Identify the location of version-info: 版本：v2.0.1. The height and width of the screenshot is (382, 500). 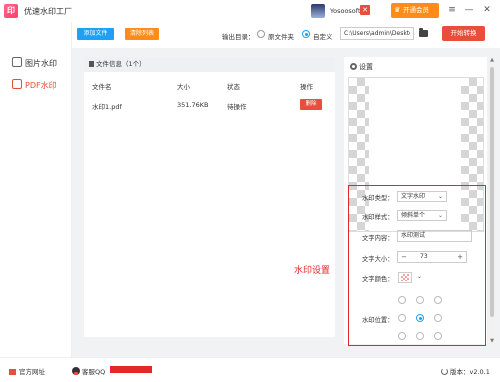
(465, 371).